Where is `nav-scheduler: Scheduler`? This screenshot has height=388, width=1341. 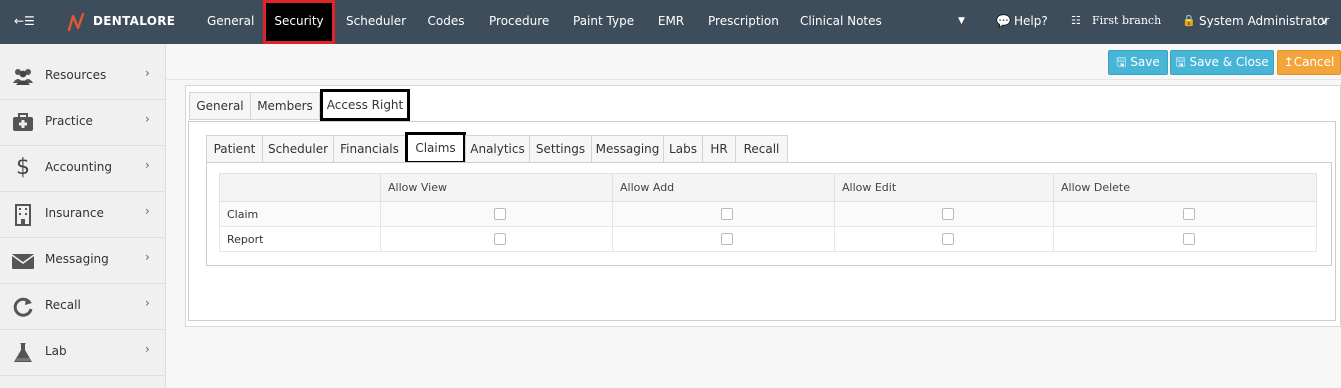
nav-scheduler: Scheduler is located at coordinates (376, 22).